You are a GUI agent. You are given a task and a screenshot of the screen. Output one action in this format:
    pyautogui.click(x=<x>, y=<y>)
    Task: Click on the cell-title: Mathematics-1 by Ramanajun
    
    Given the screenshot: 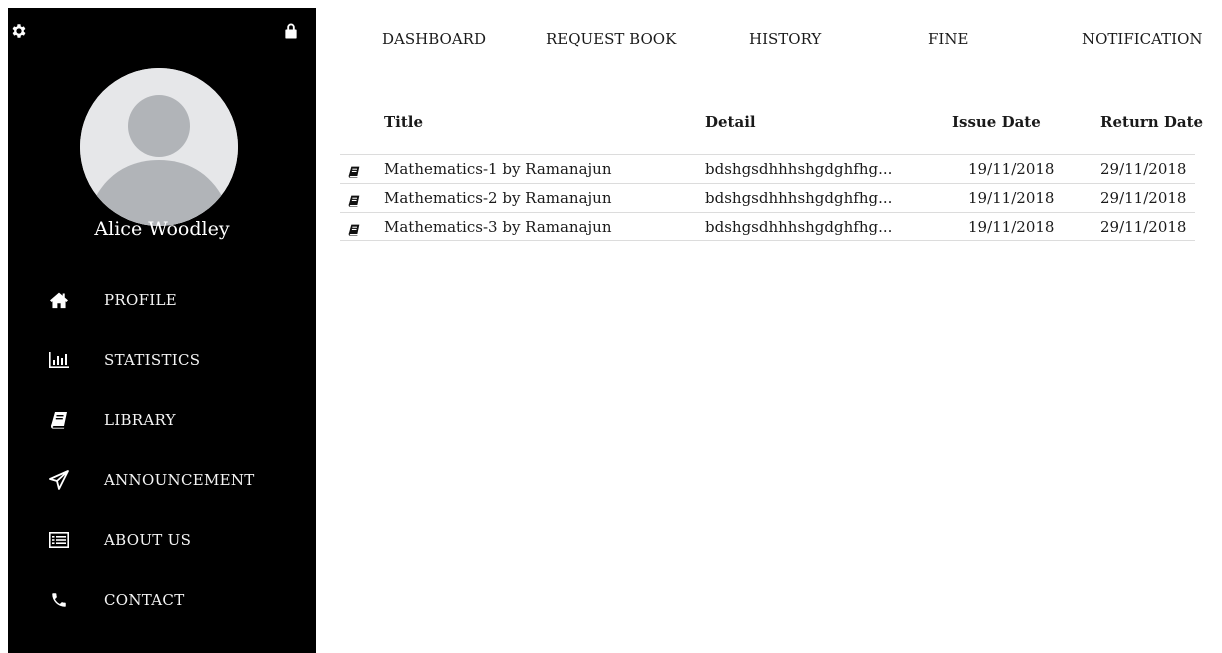 What is the action you would take?
    pyautogui.click(x=498, y=169)
    